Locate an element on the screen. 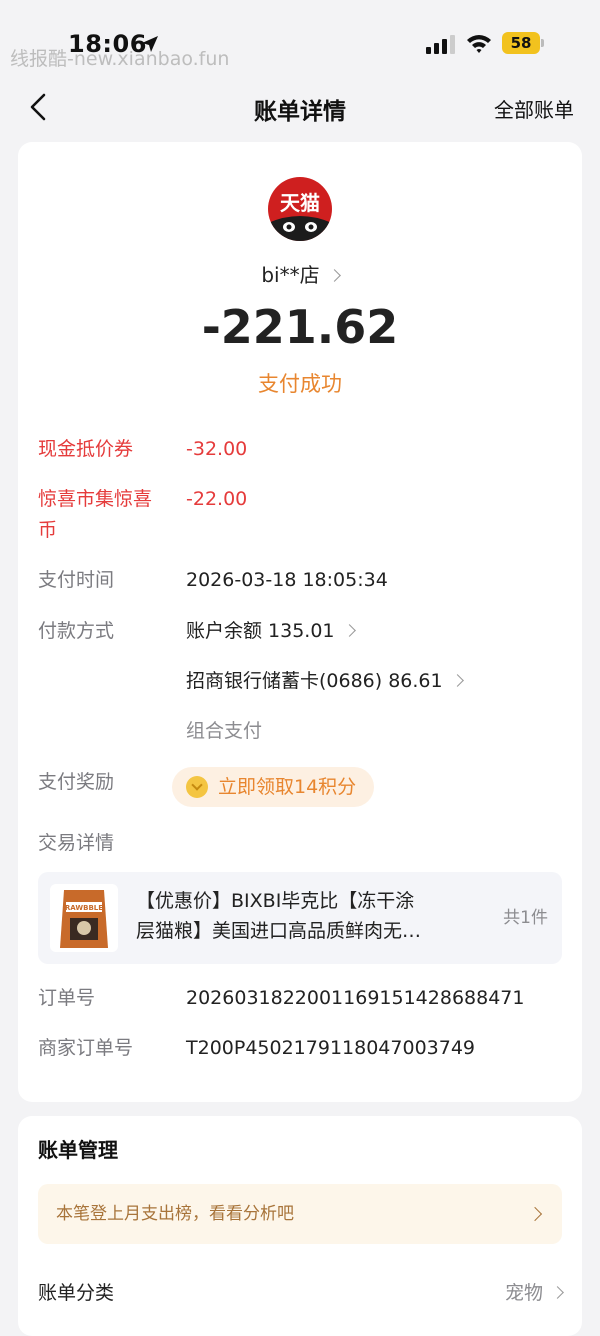 The width and height of the screenshot is (600, 1336). bill-category-value: 宠物 is located at coordinates (534, 1291).